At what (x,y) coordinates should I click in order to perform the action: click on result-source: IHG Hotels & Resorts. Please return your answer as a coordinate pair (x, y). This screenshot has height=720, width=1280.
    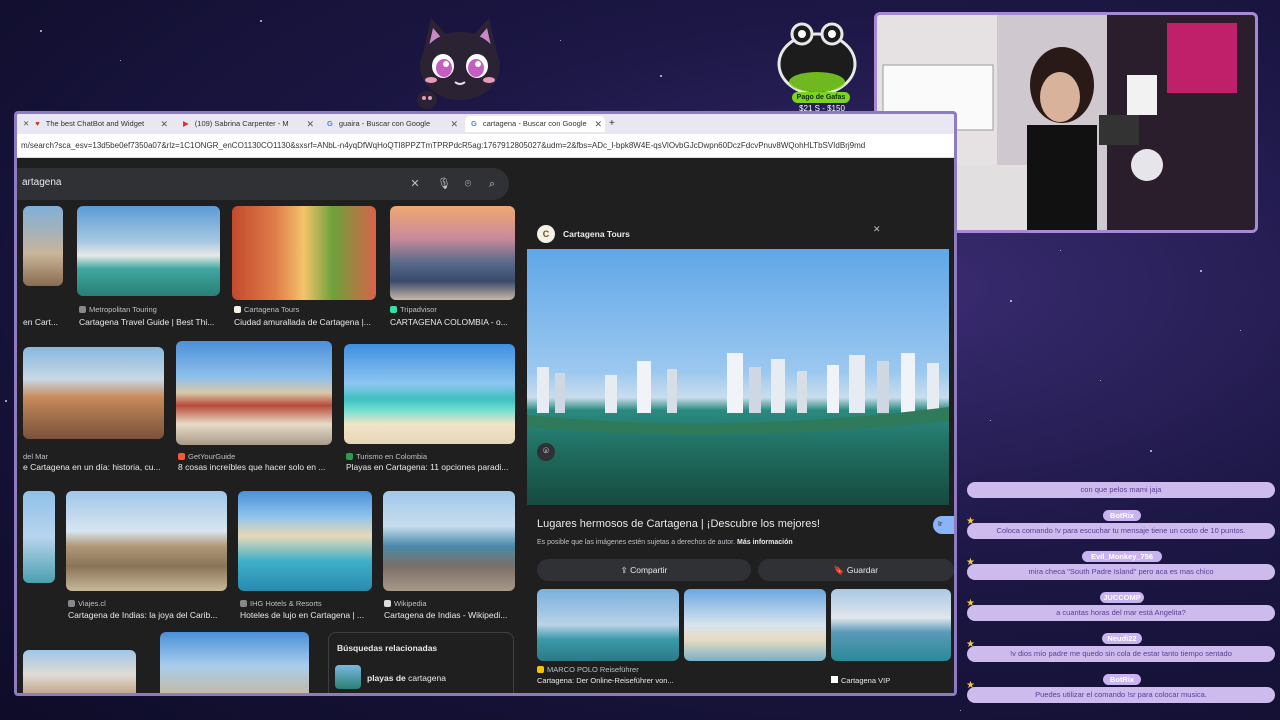
    Looking at the image, I should click on (281, 603).